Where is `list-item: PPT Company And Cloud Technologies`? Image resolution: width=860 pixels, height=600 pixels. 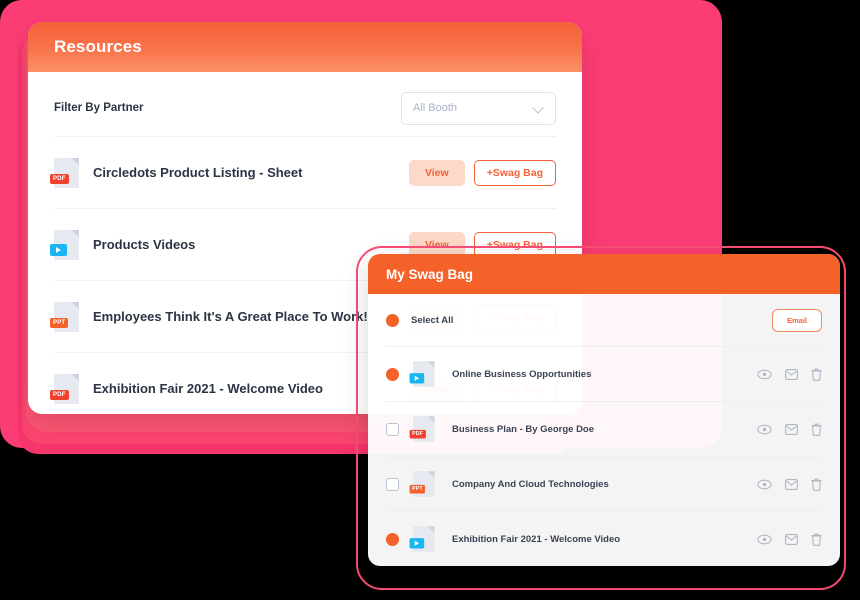 list-item: PPT Company And Cloud Technologies is located at coordinates (604, 483).